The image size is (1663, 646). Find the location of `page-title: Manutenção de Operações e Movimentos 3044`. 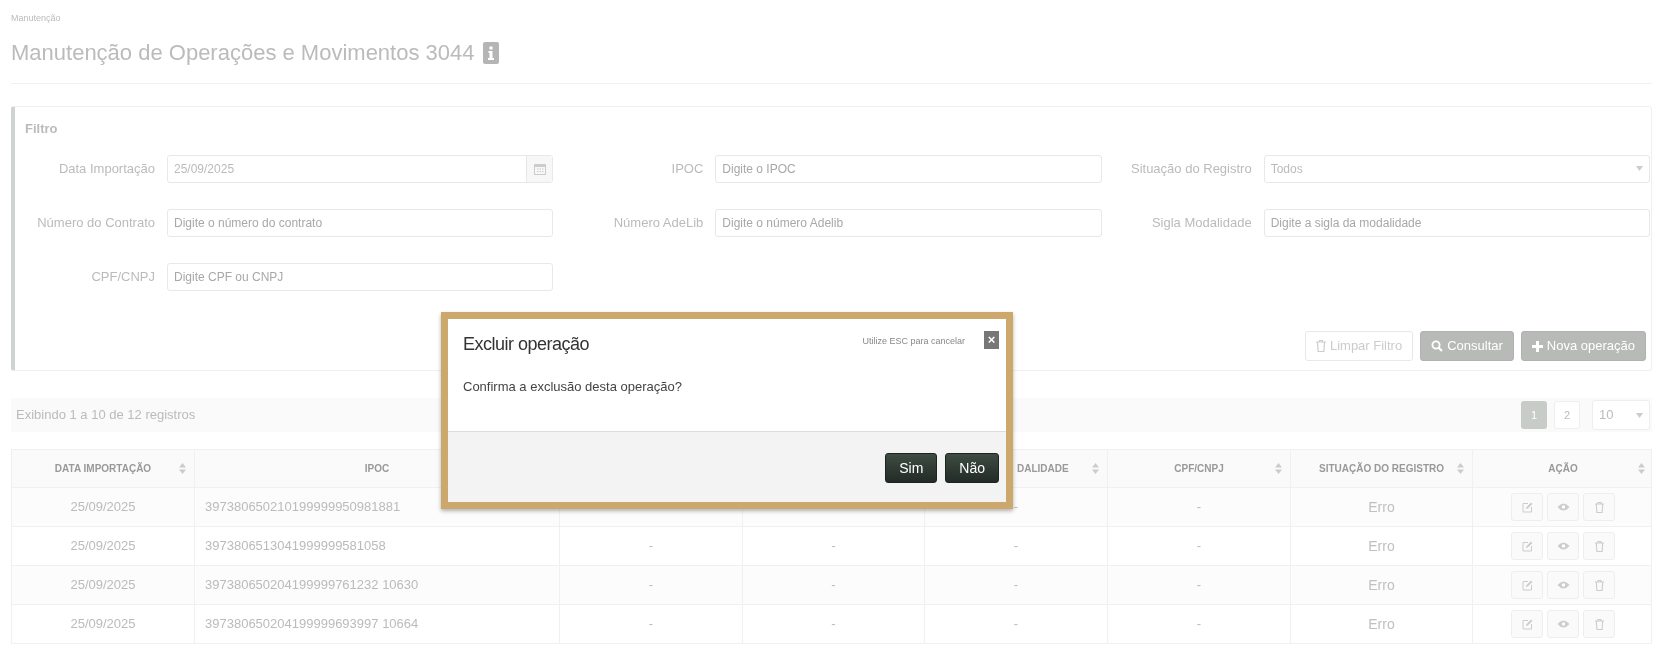

page-title: Manutenção de Operações e Movimentos 3044 is located at coordinates (243, 53).